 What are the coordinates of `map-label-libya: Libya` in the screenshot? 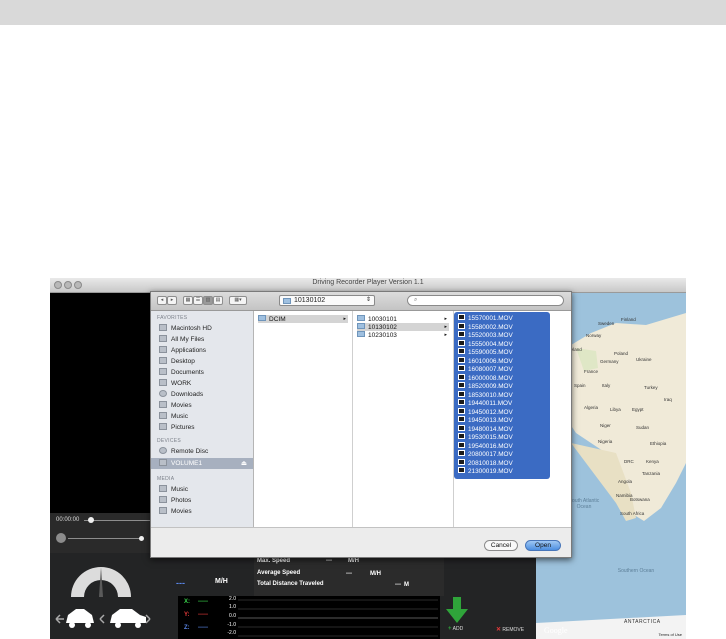 It's located at (615, 409).